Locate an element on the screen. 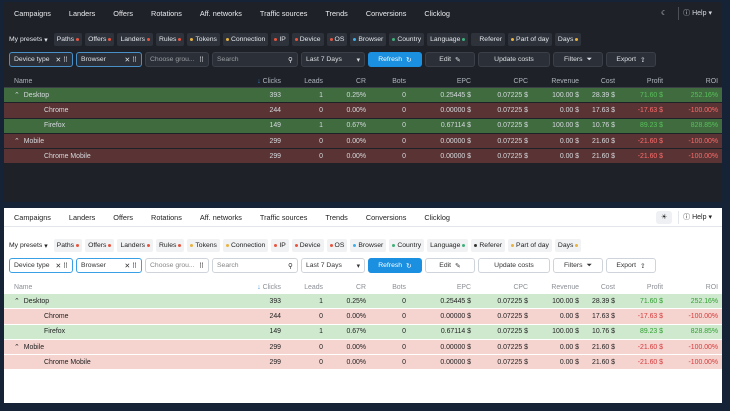 The height and width of the screenshot is (411, 730). drag-handle-icon: ⠿ is located at coordinates (201, 266).